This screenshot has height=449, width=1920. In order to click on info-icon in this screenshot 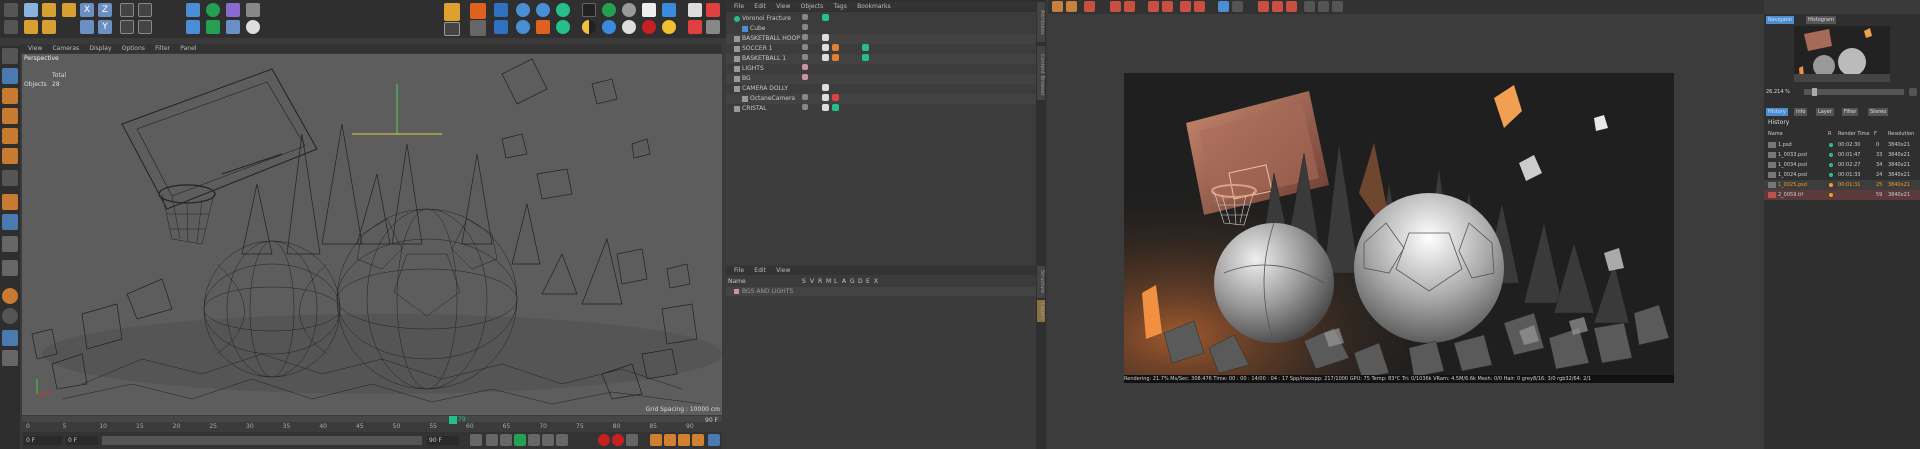, I will do `click(1185, 6)`.